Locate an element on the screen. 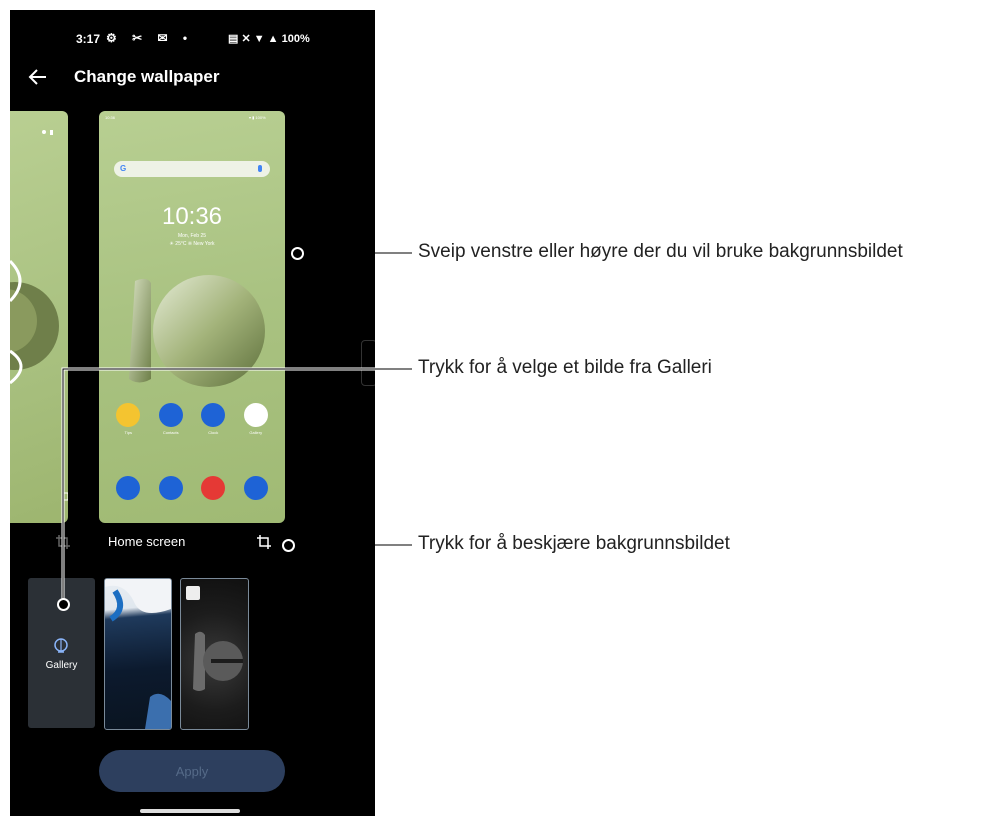 The height and width of the screenshot is (816, 1000). preview-label: Home screen is located at coordinates (147, 541).